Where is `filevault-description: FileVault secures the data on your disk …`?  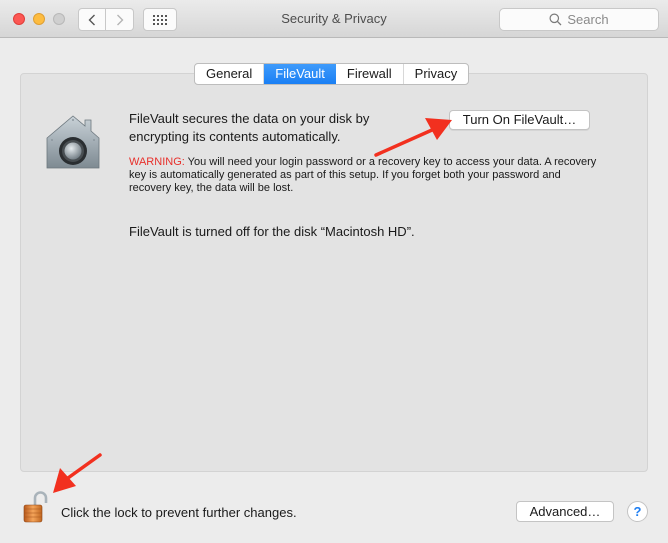 filevault-description: FileVault secures the data on your disk … is located at coordinates (249, 127).